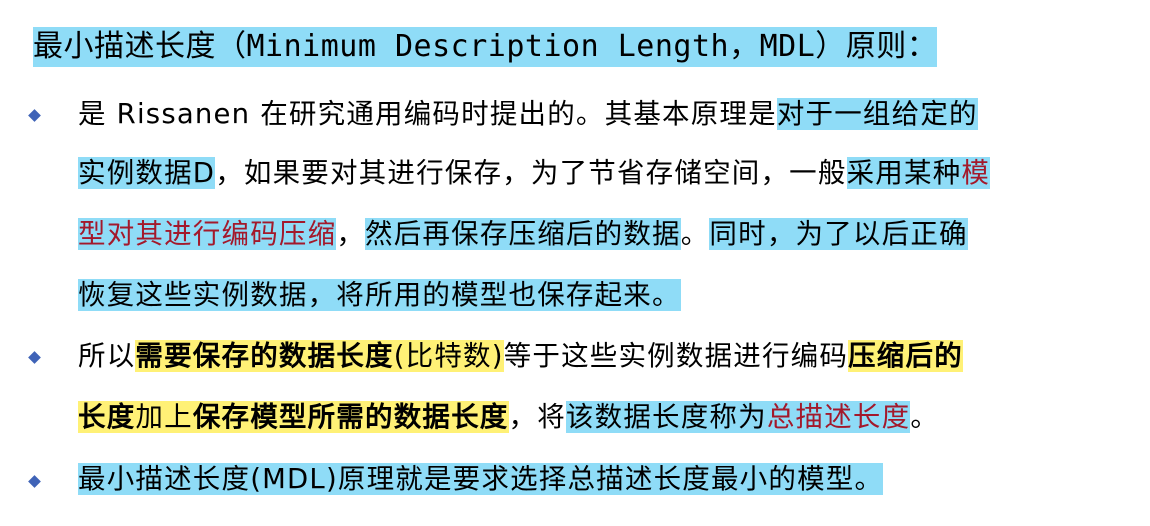 The image size is (1150, 526). I want to click on text-span: 是 Rissanen 在研究通用编码时提出的。其基本原理是, so click(427, 114).